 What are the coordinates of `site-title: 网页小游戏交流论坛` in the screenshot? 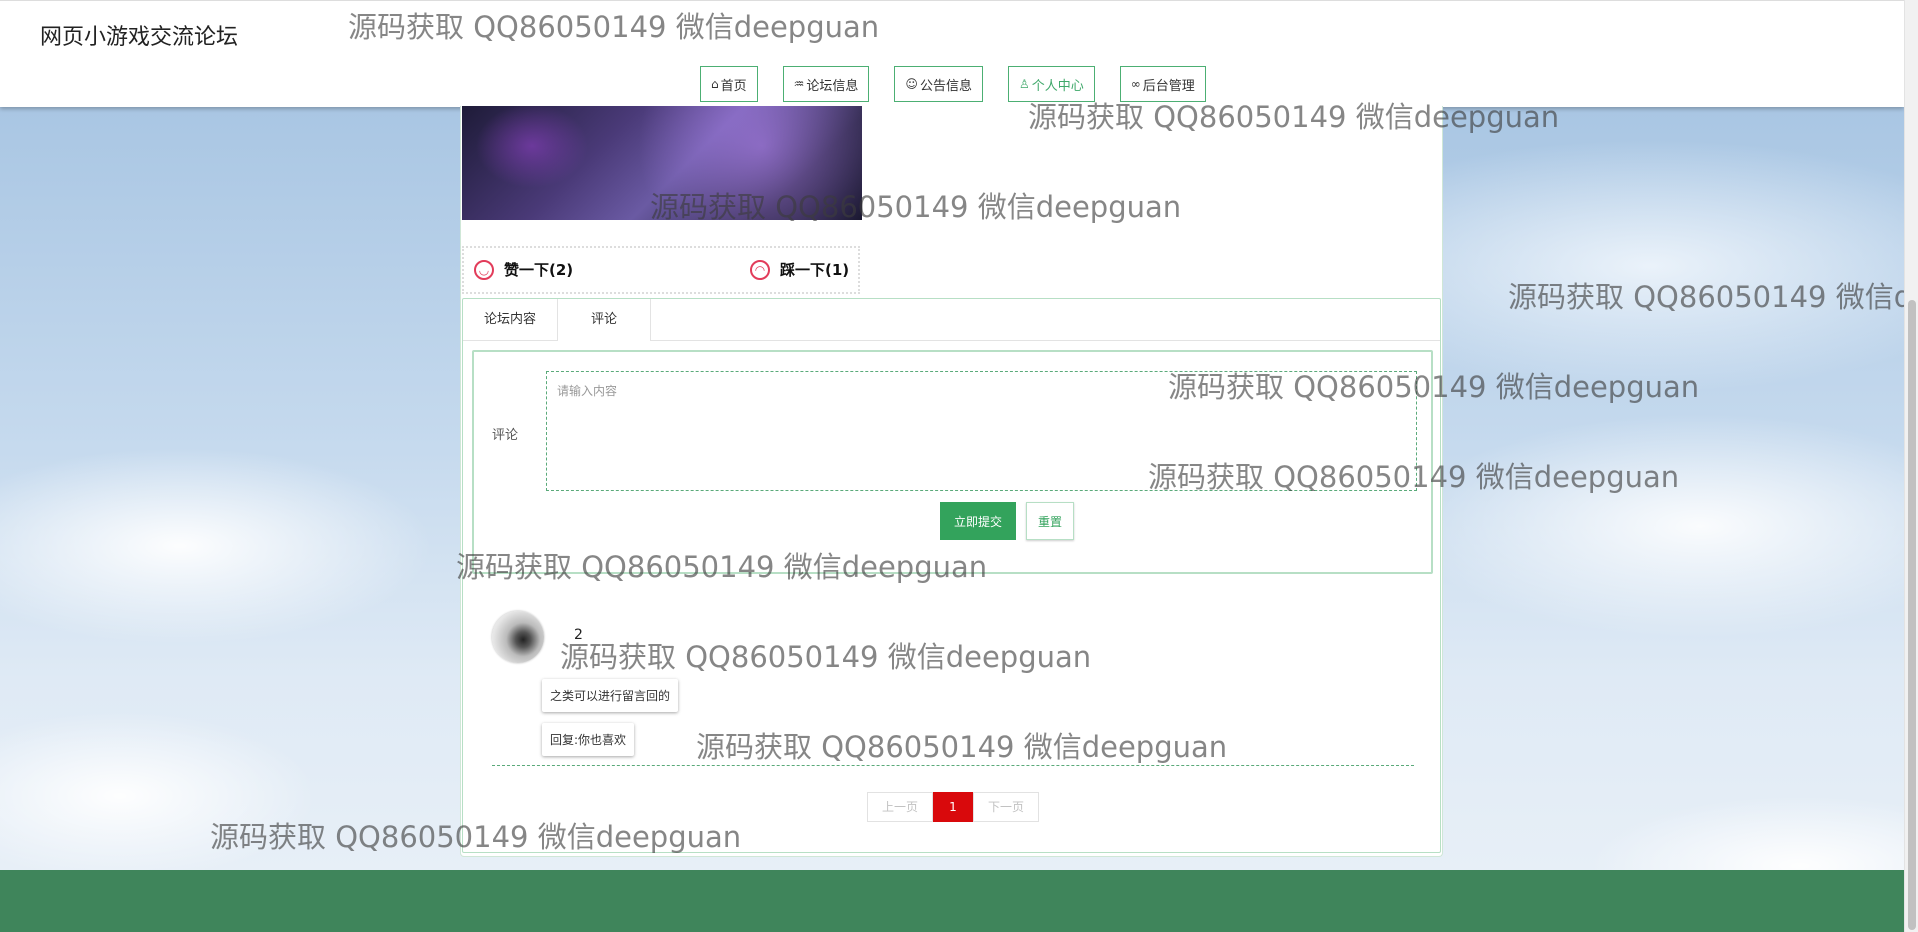 It's located at (139, 37).